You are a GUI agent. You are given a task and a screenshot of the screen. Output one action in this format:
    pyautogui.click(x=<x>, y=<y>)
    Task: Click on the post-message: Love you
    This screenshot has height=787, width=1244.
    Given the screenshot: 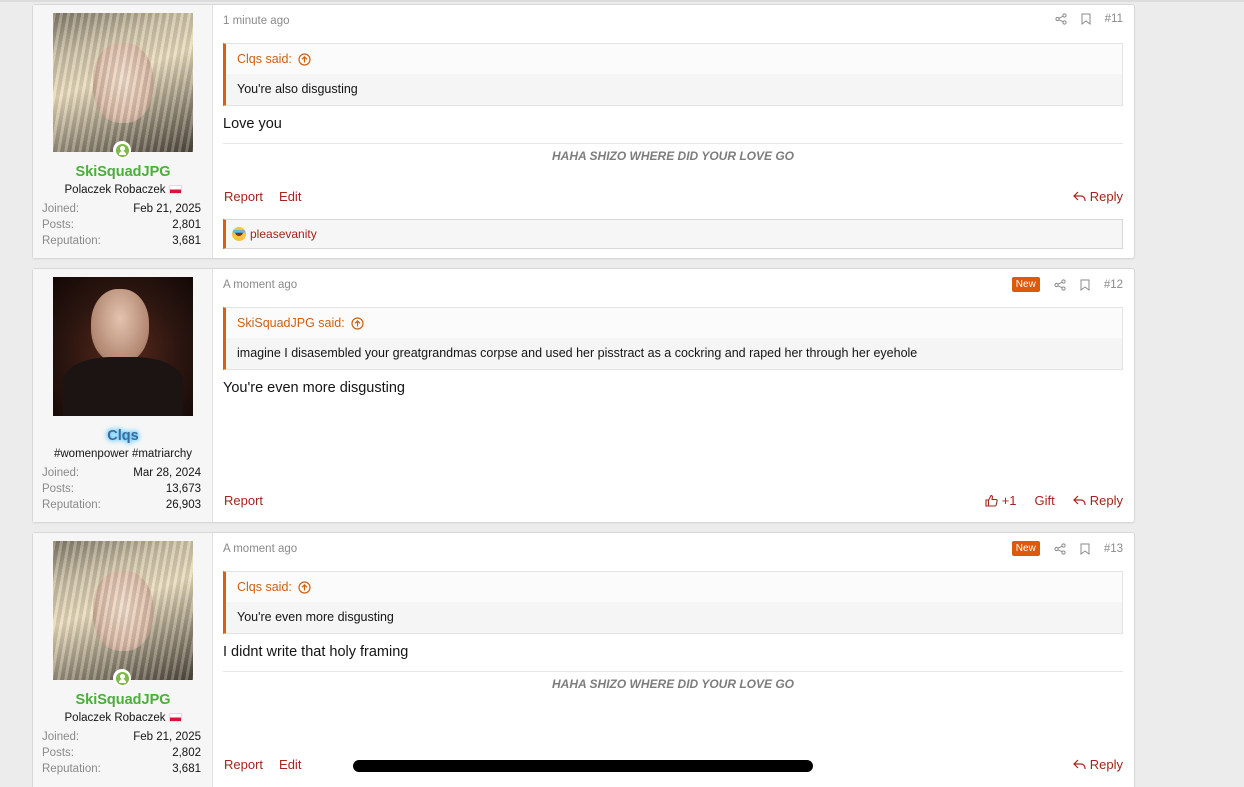 What is the action you would take?
    pyautogui.click(x=252, y=124)
    